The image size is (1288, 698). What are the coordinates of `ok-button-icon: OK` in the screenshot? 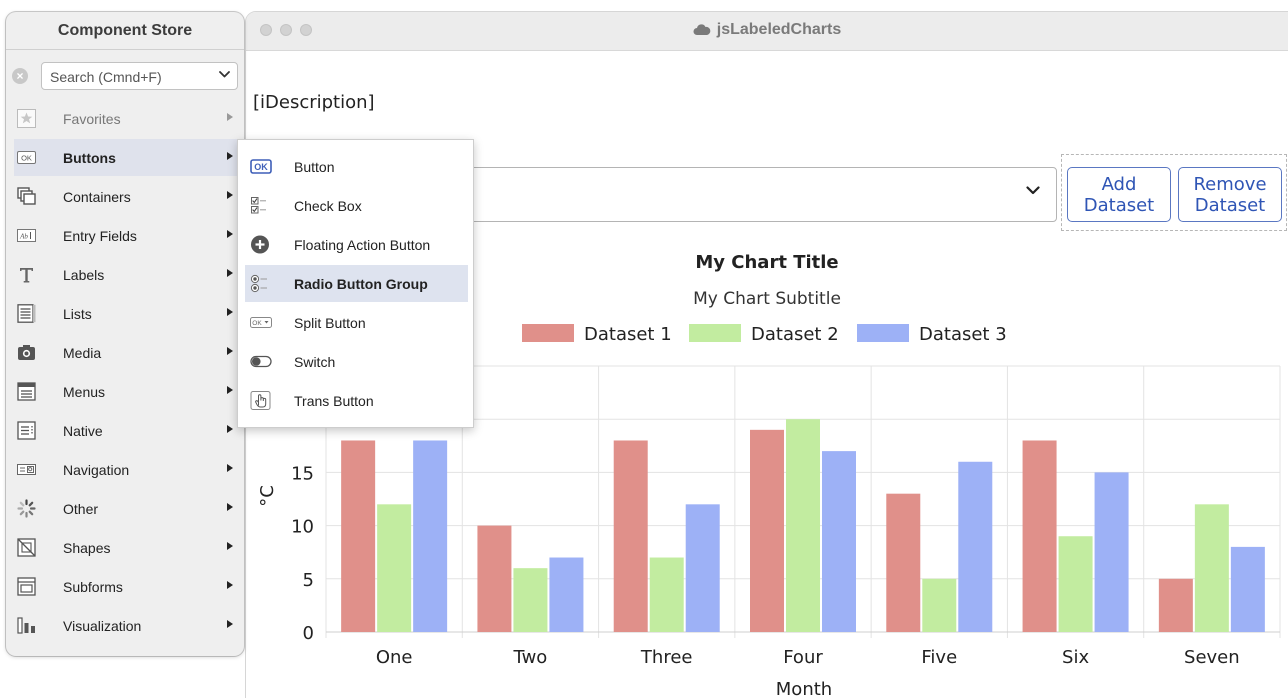 It's located at (26, 157).